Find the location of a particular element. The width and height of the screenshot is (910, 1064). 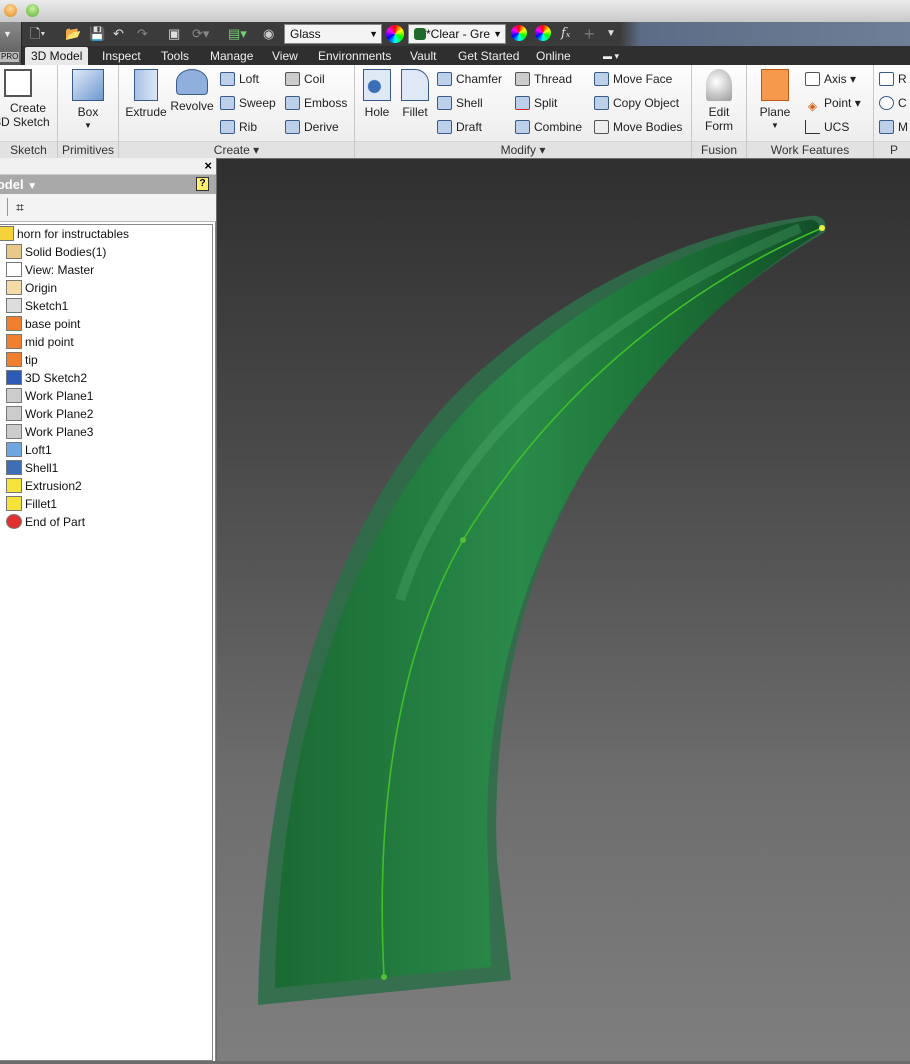

redo-icon: ↷ is located at coordinates (142, 34).